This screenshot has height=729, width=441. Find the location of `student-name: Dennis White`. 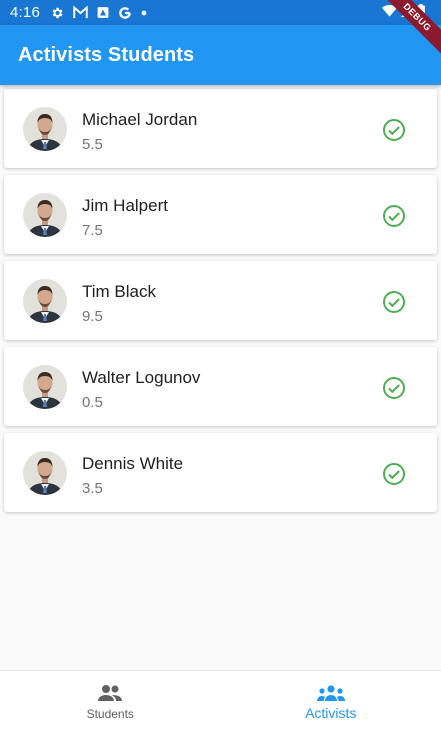

student-name: Dennis White is located at coordinates (133, 463).